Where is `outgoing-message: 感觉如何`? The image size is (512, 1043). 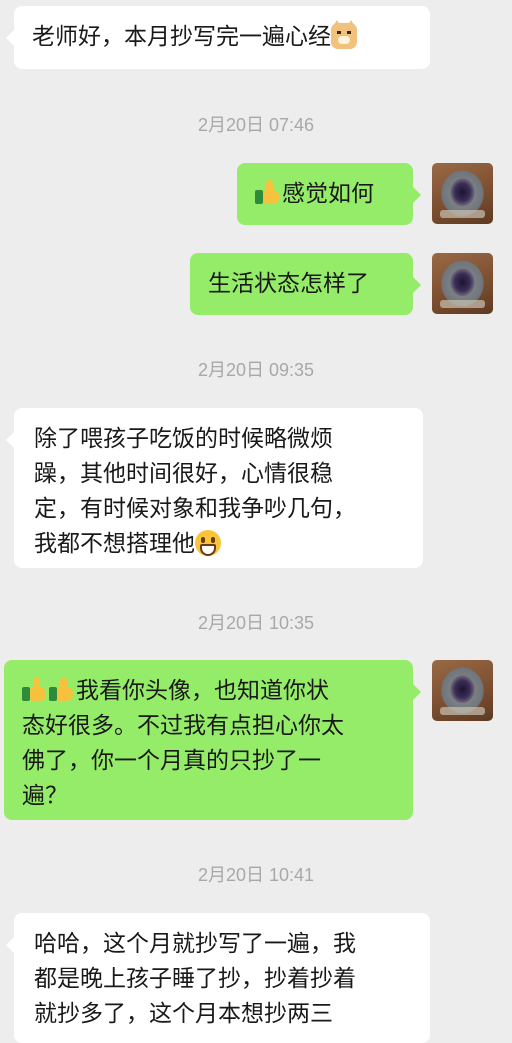
outgoing-message: 感觉如何 is located at coordinates (329, 194).